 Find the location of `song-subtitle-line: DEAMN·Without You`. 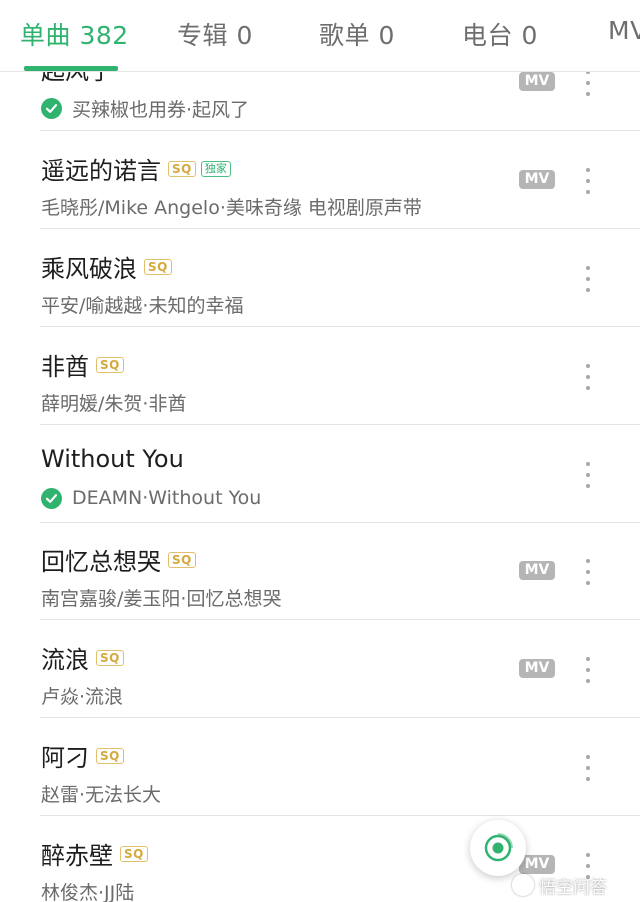

song-subtitle-line: DEAMN·Without You is located at coordinates (151, 498).